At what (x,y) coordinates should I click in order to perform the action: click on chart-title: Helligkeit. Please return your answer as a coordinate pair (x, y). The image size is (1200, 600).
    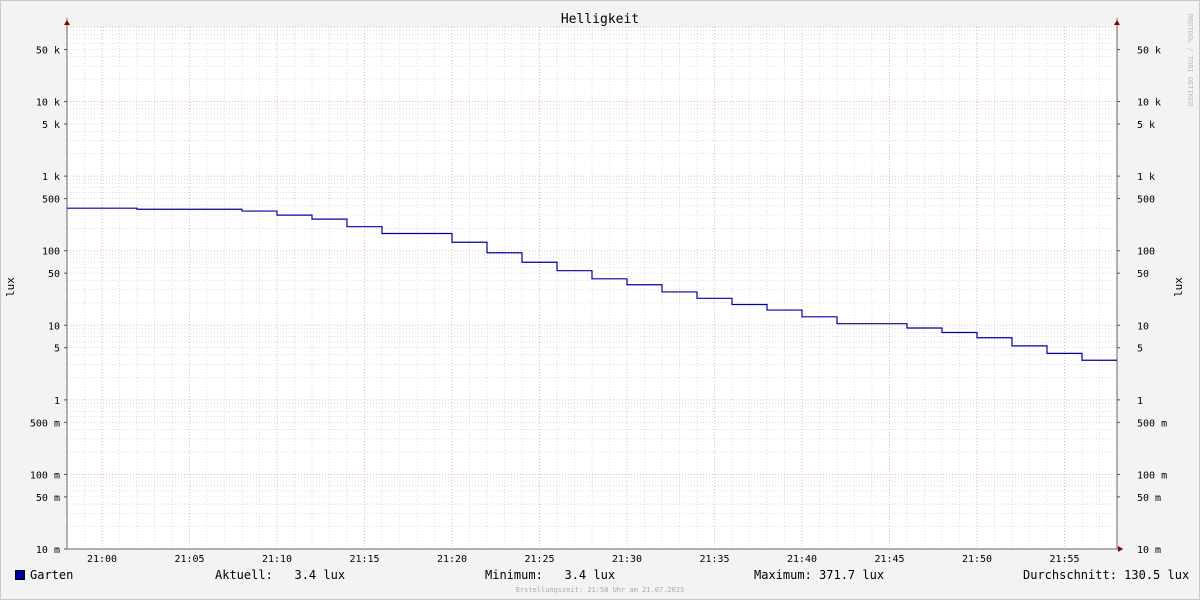
    Looking at the image, I should click on (600, 19).